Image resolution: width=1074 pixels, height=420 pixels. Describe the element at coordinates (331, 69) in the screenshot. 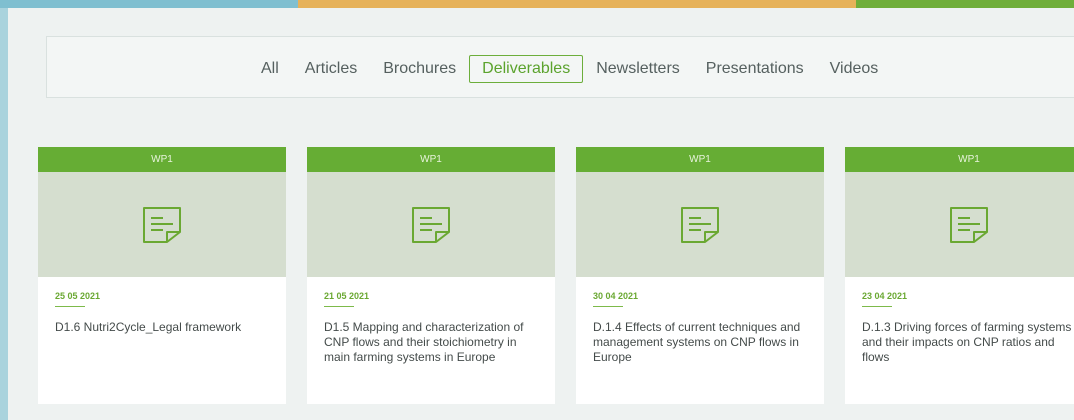

I see `filter-articles: Articles` at that location.